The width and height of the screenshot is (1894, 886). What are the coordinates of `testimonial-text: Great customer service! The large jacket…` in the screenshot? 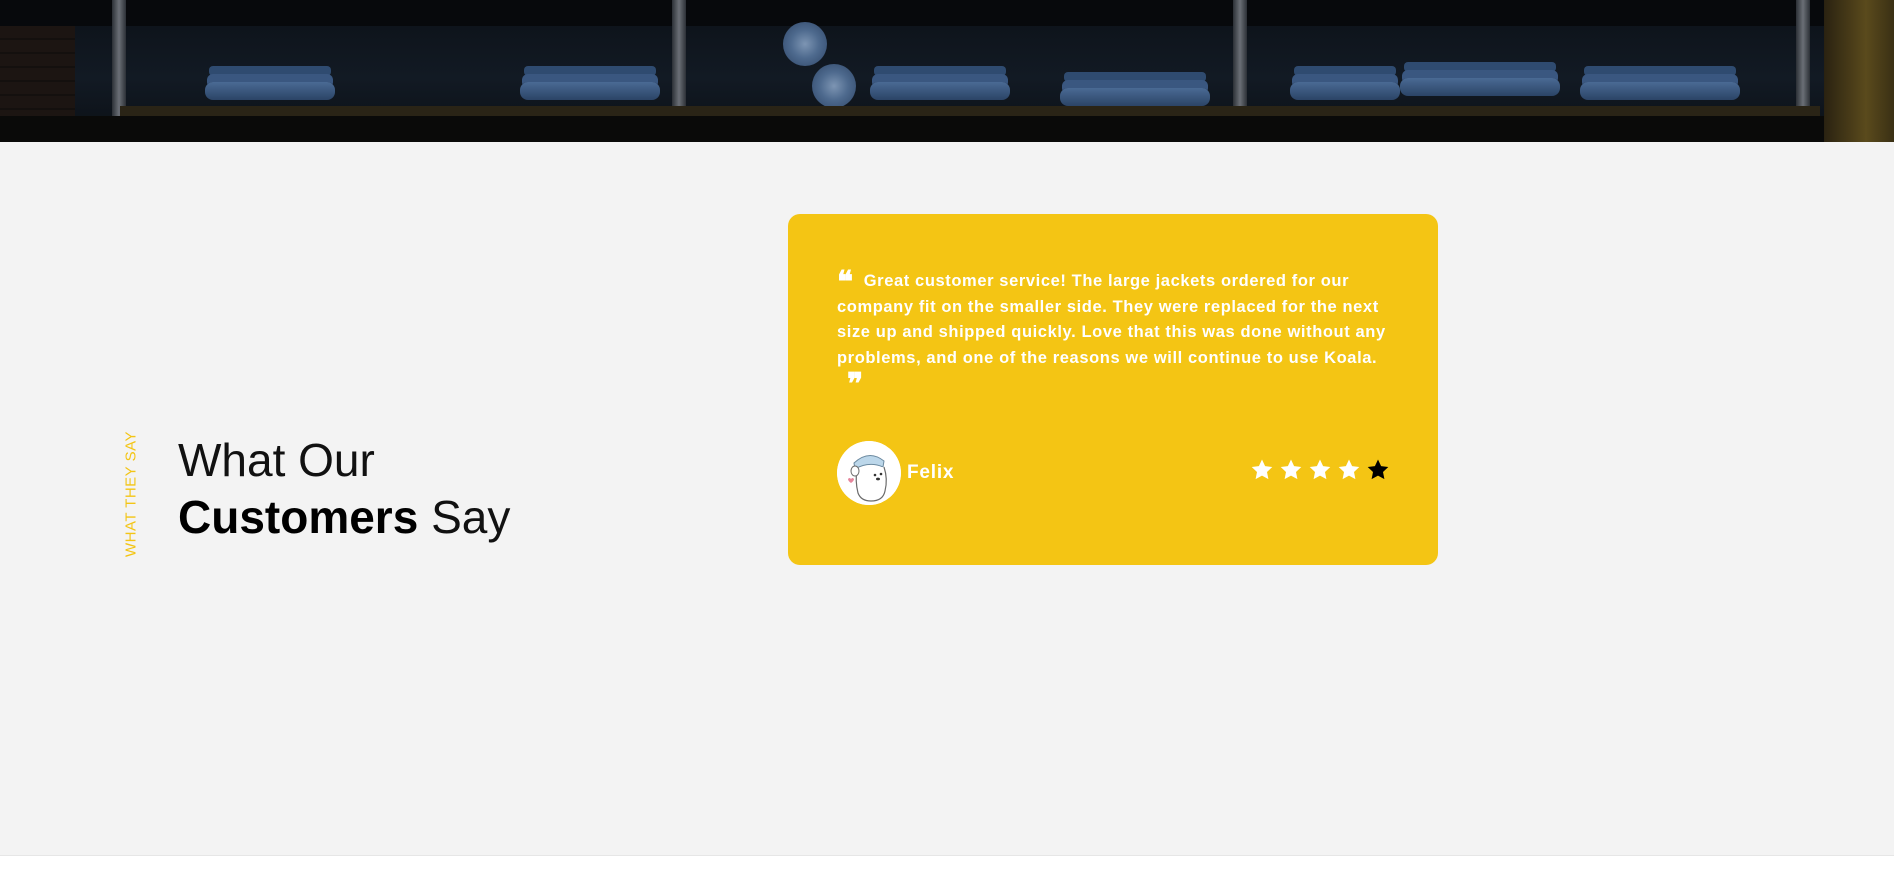 It's located at (1111, 319).